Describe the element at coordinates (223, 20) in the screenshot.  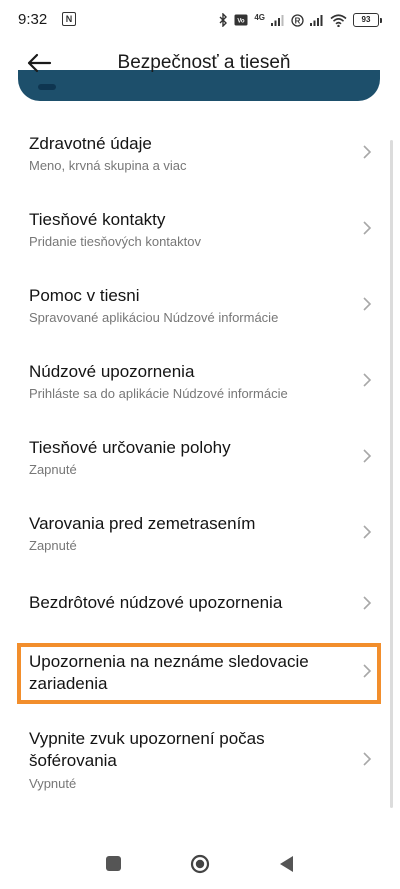
I see `bluetooth-icon` at that location.